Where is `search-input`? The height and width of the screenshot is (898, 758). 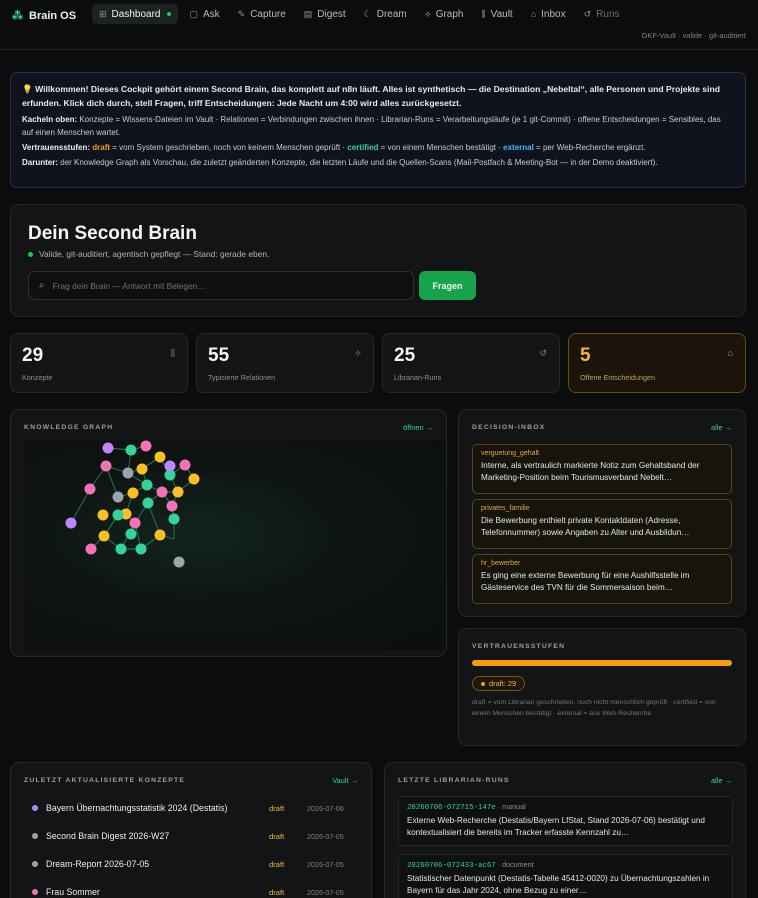
search-input is located at coordinates (217, 285).